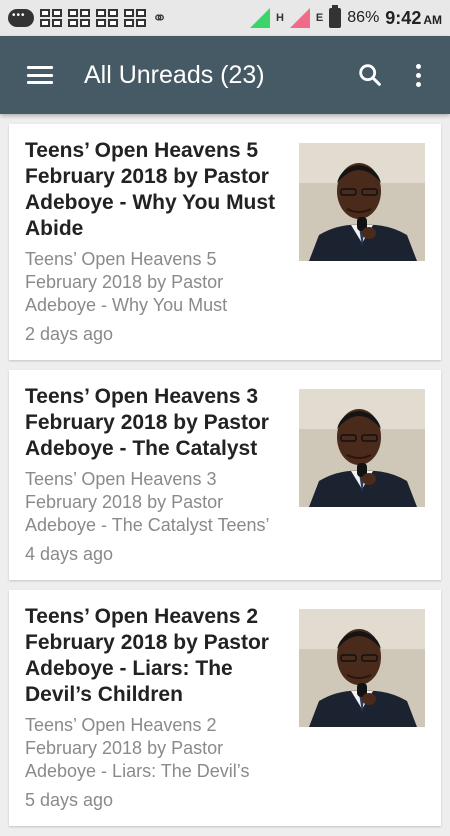 This screenshot has width=450, height=836. I want to click on app-bar: All Unreads (23), so click(225, 75).